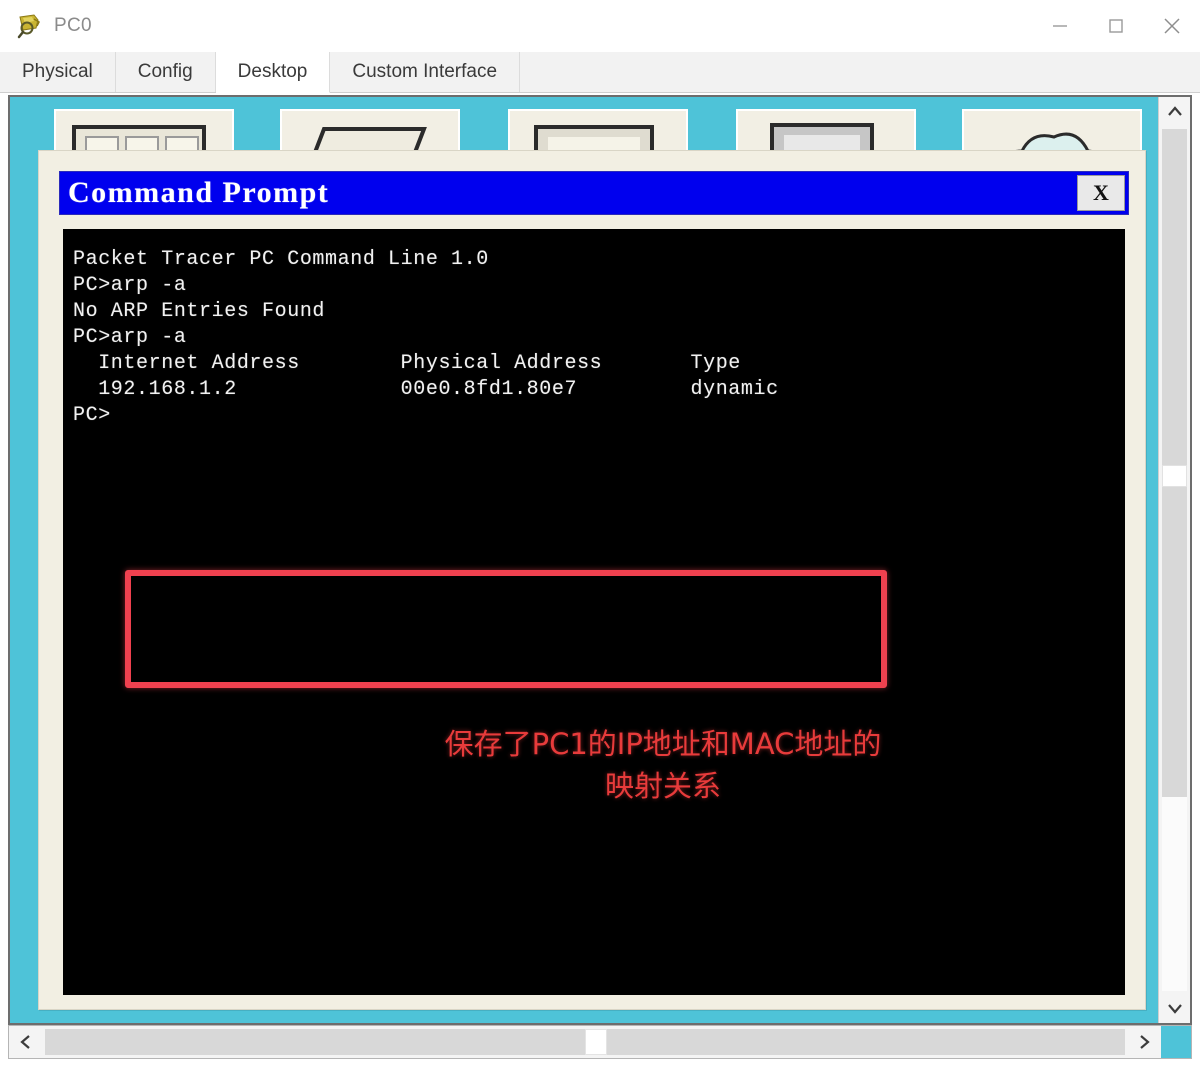 The width and height of the screenshot is (1200, 1067). Describe the element at coordinates (1174, 894) in the screenshot. I see `vertical-scrollbar-track-lower` at that location.